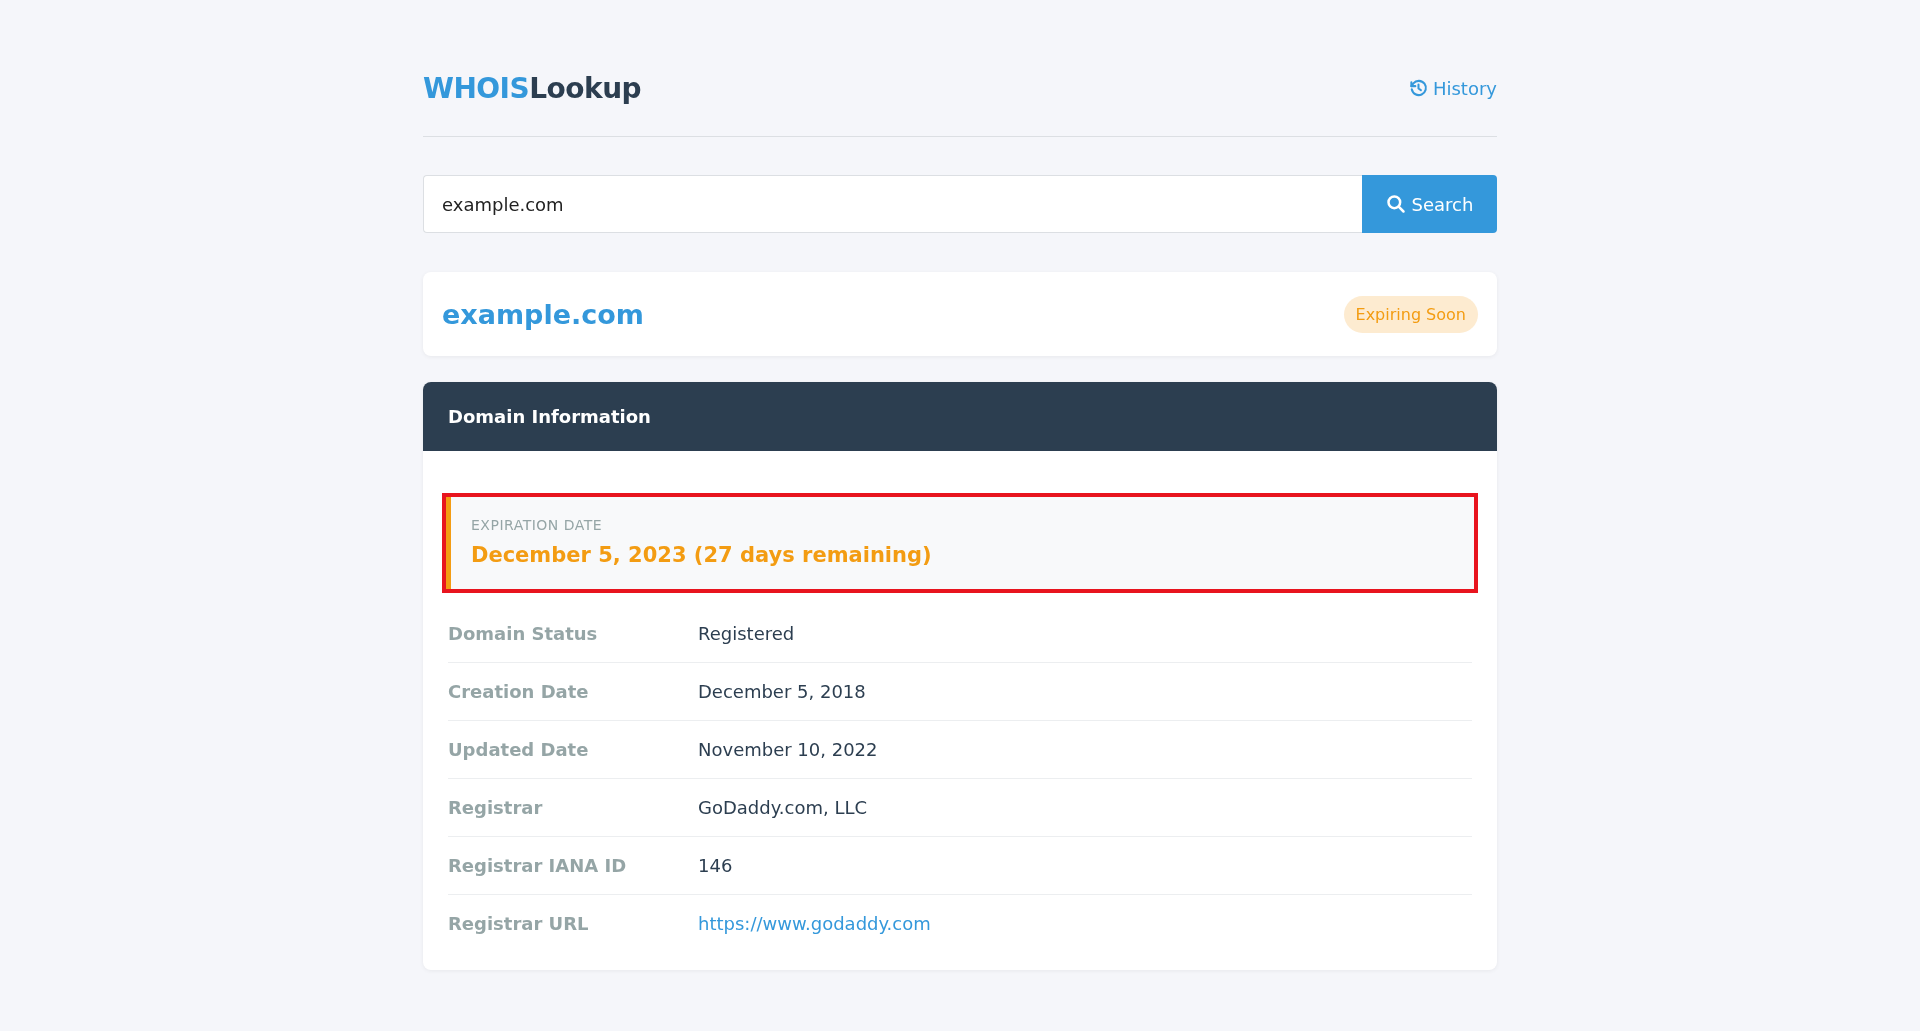 Image resolution: width=1920 pixels, height=1031 pixels. What do you see at coordinates (519, 691) in the screenshot?
I see `field-label: Creation Date` at bounding box center [519, 691].